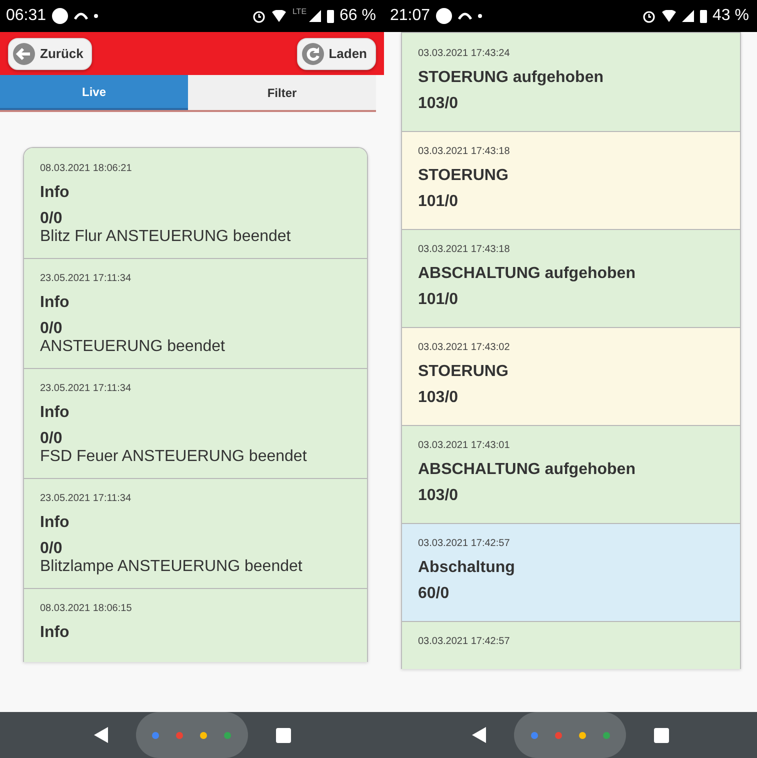 The height and width of the screenshot is (758, 757). What do you see at coordinates (299, 11) in the screenshot?
I see `network-type: LTE` at bounding box center [299, 11].